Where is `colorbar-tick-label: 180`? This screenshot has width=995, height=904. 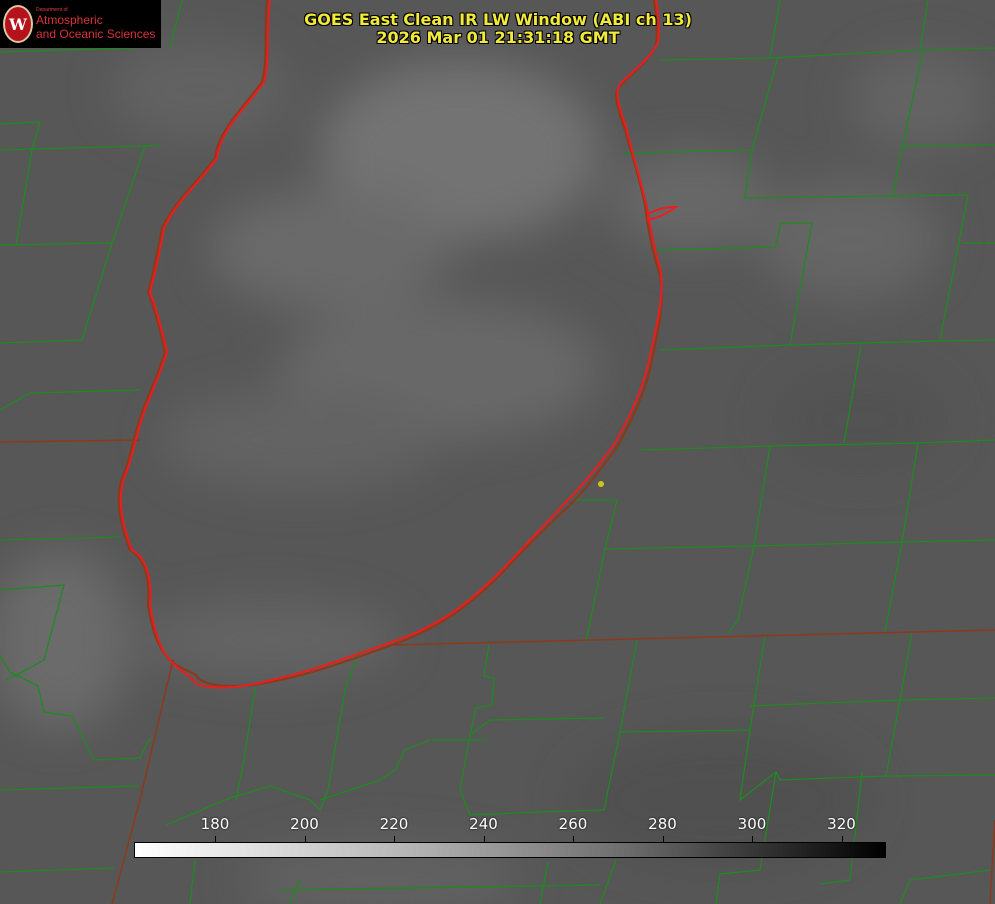
colorbar-tick-label: 180 is located at coordinates (215, 824).